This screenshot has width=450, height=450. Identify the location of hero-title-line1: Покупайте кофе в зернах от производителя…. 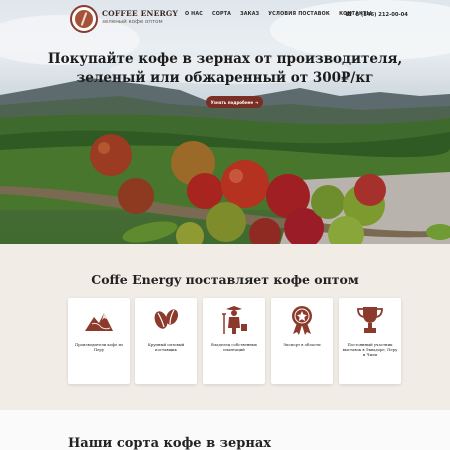
(225, 59).